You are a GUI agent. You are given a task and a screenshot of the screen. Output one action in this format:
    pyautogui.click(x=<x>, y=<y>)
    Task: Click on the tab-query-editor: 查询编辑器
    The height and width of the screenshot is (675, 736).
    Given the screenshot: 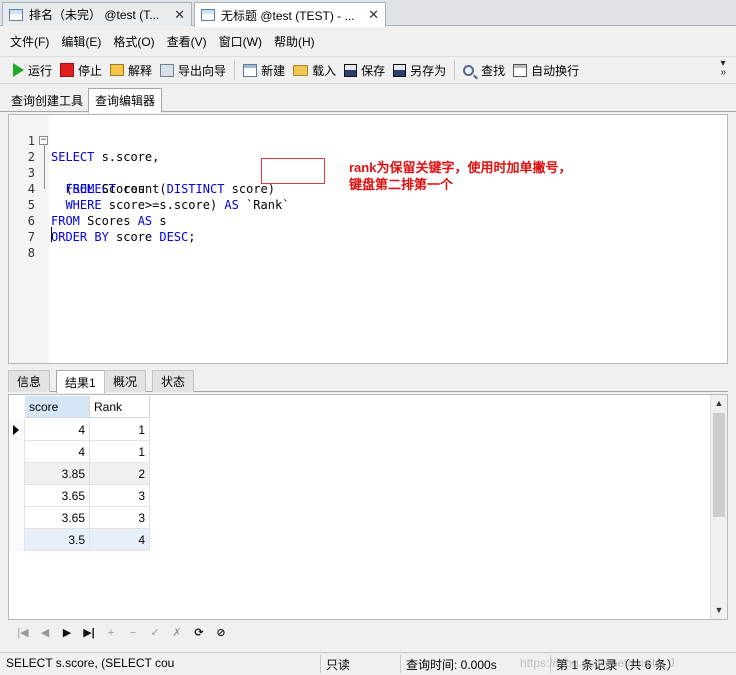 What is the action you would take?
    pyautogui.click(x=125, y=100)
    